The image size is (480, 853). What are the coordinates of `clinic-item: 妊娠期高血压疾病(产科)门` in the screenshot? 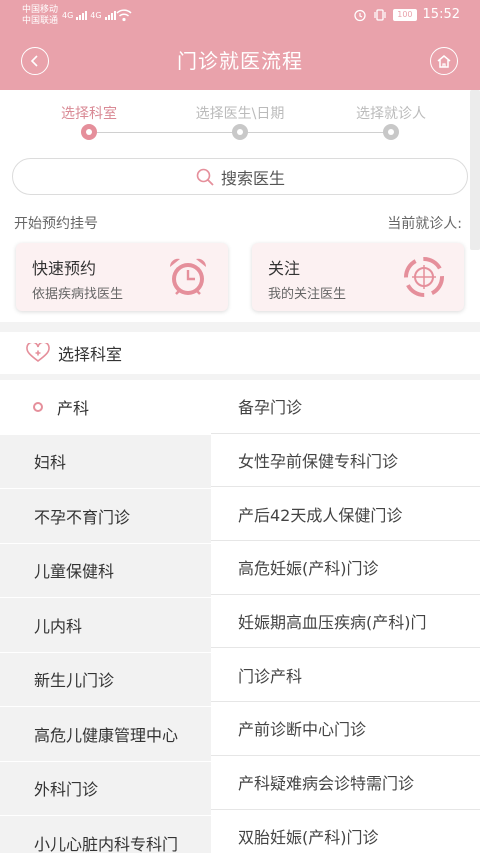 It's located at (345, 622).